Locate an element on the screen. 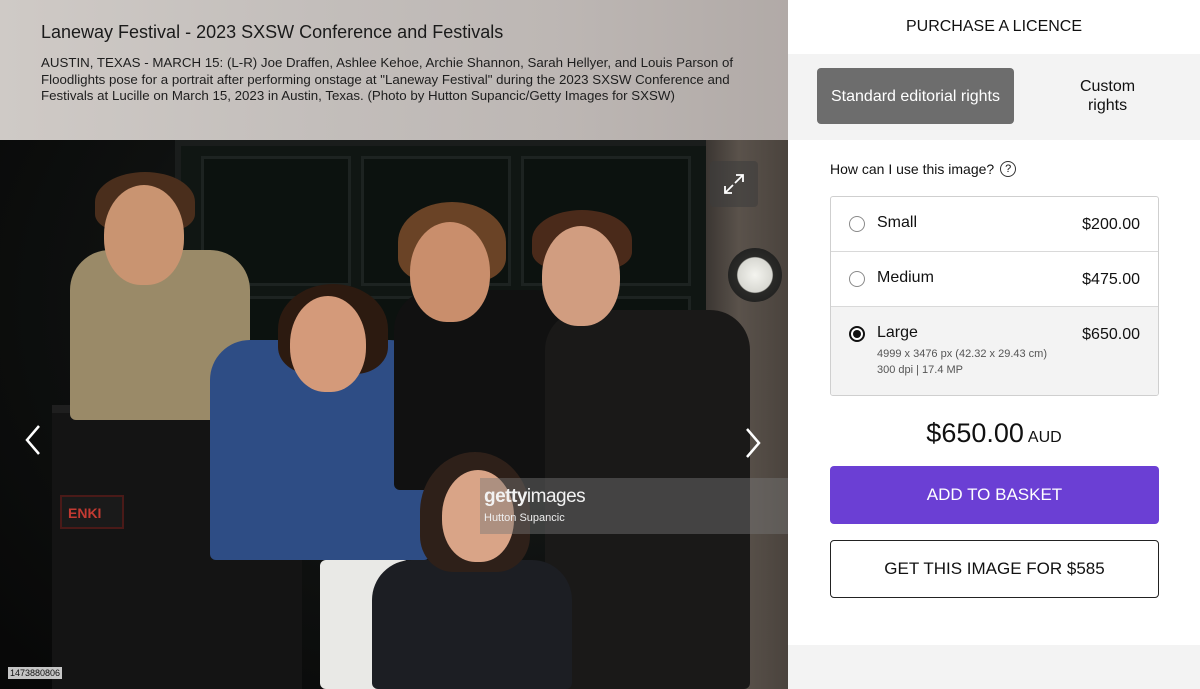  panel-header: PURCHASE A LICENCE is located at coordinates (994, 26).